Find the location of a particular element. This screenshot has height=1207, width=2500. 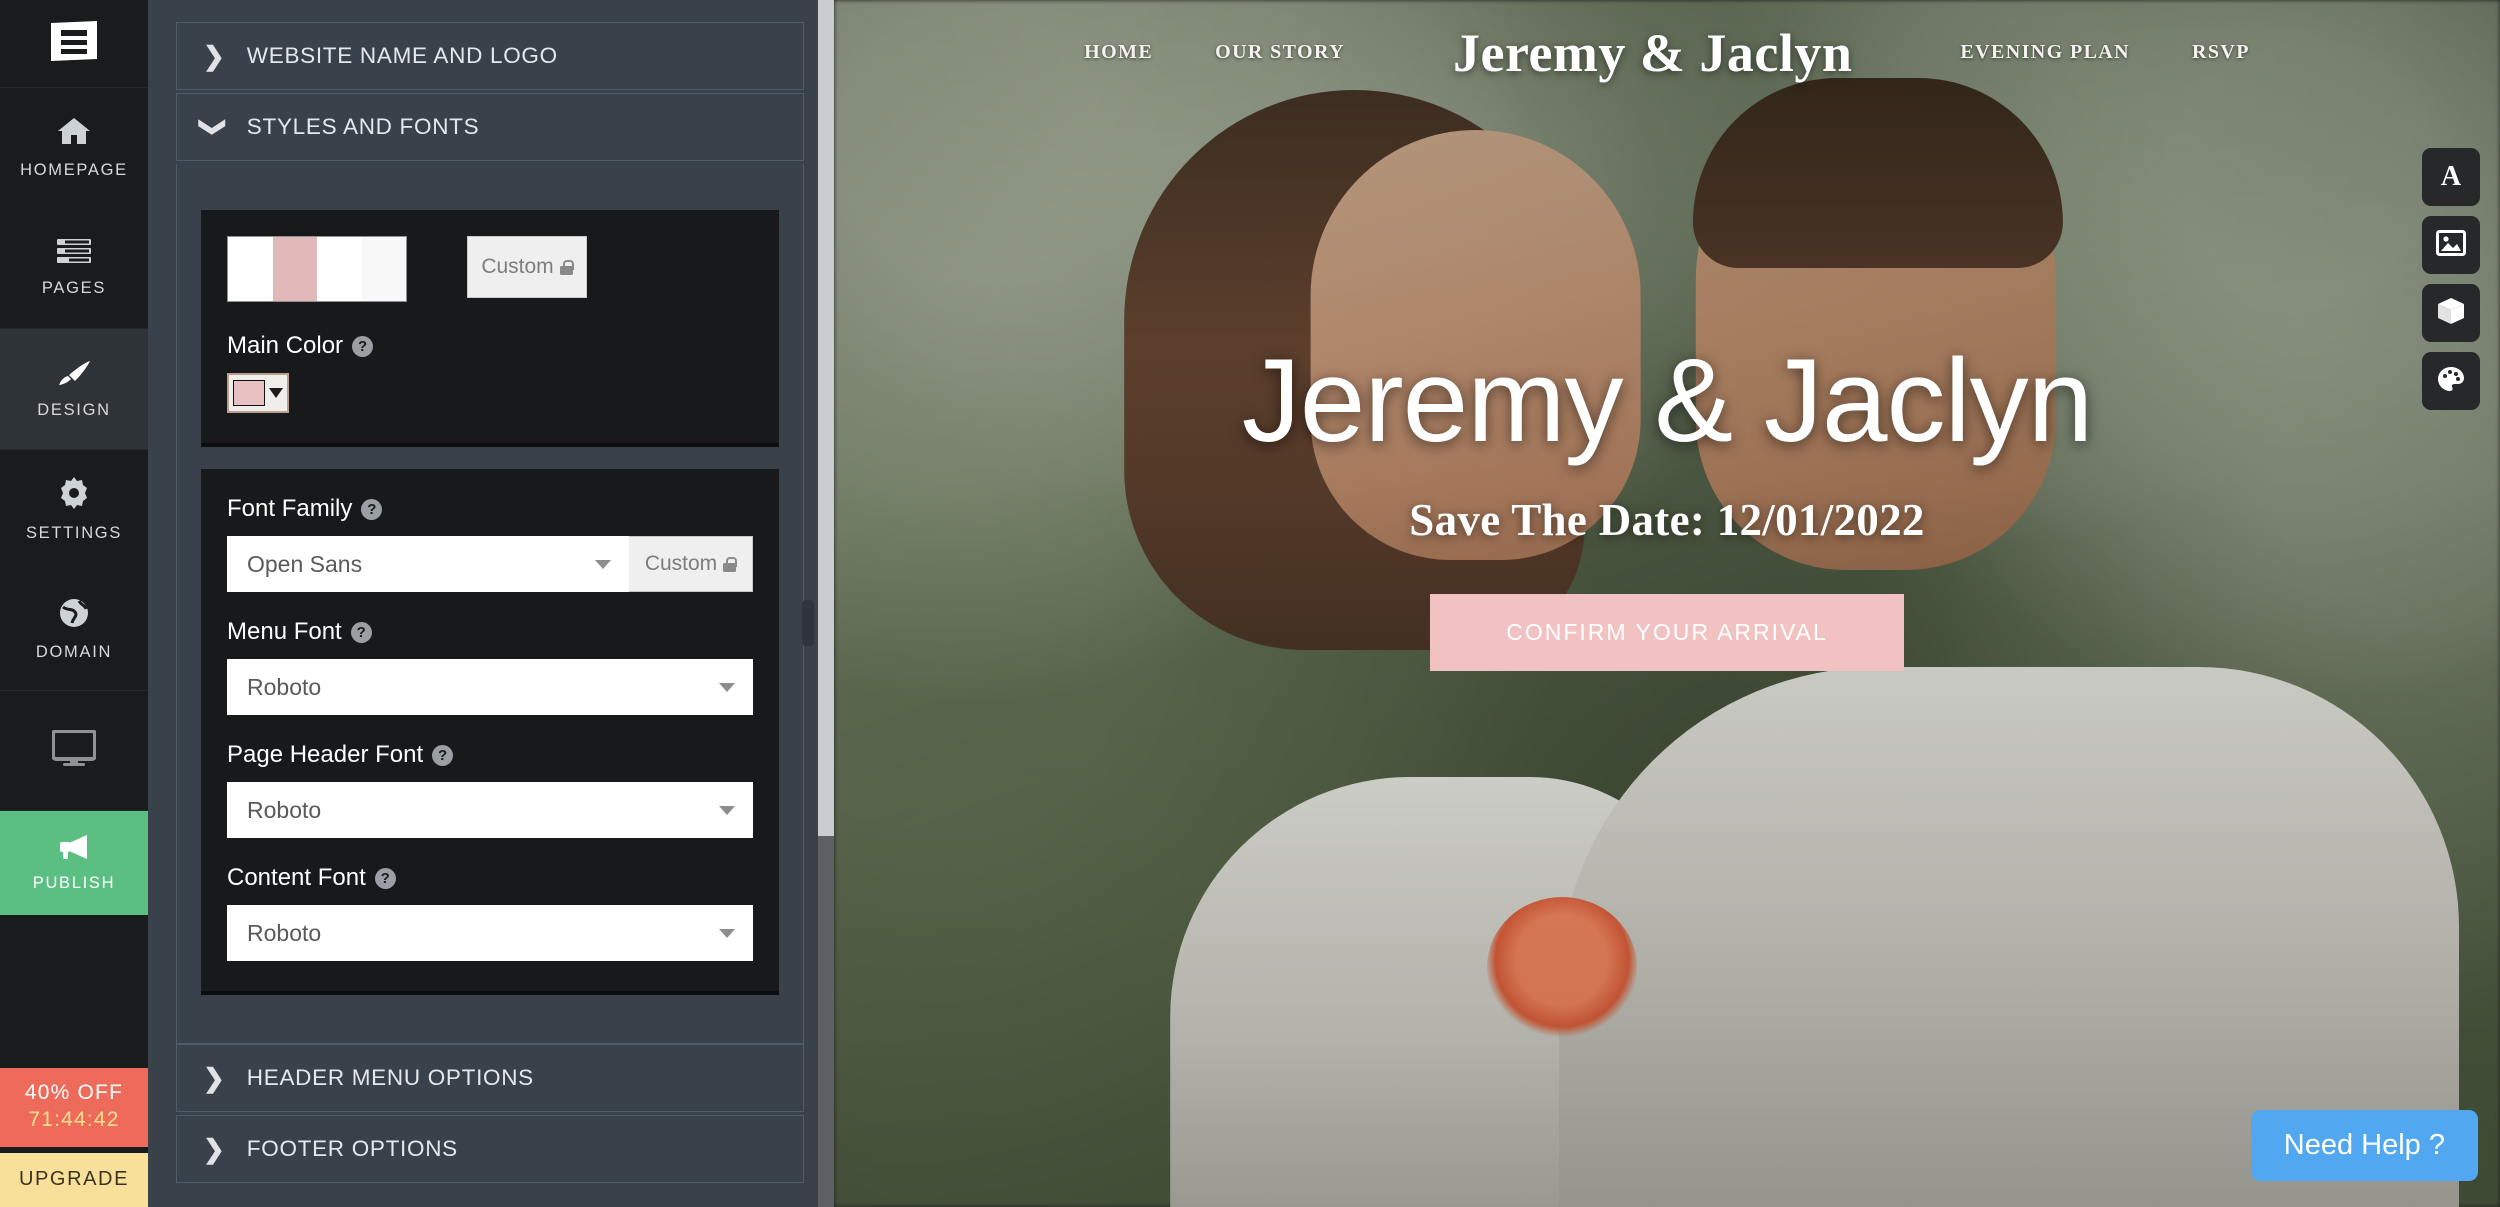

page-header-font-group: Page Header Font ? Roboto is located at coordinates (490, 789).